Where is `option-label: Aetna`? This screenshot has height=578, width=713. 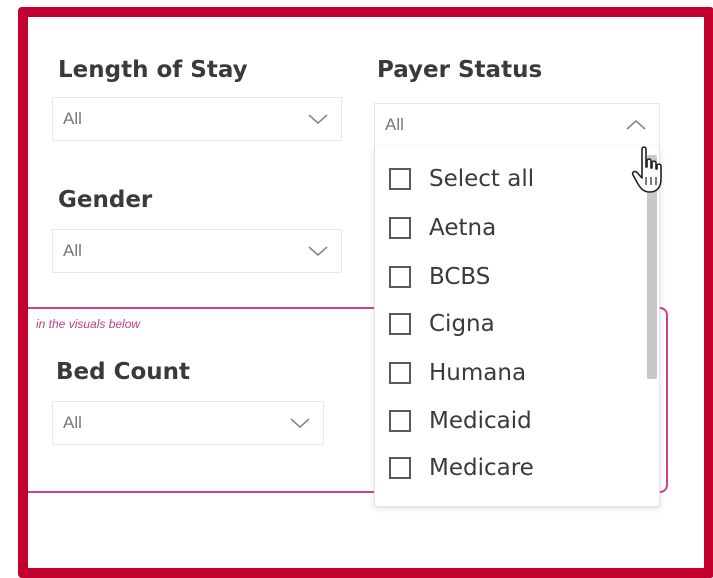 option-label: Aetna is located at coordinates (463, 228).